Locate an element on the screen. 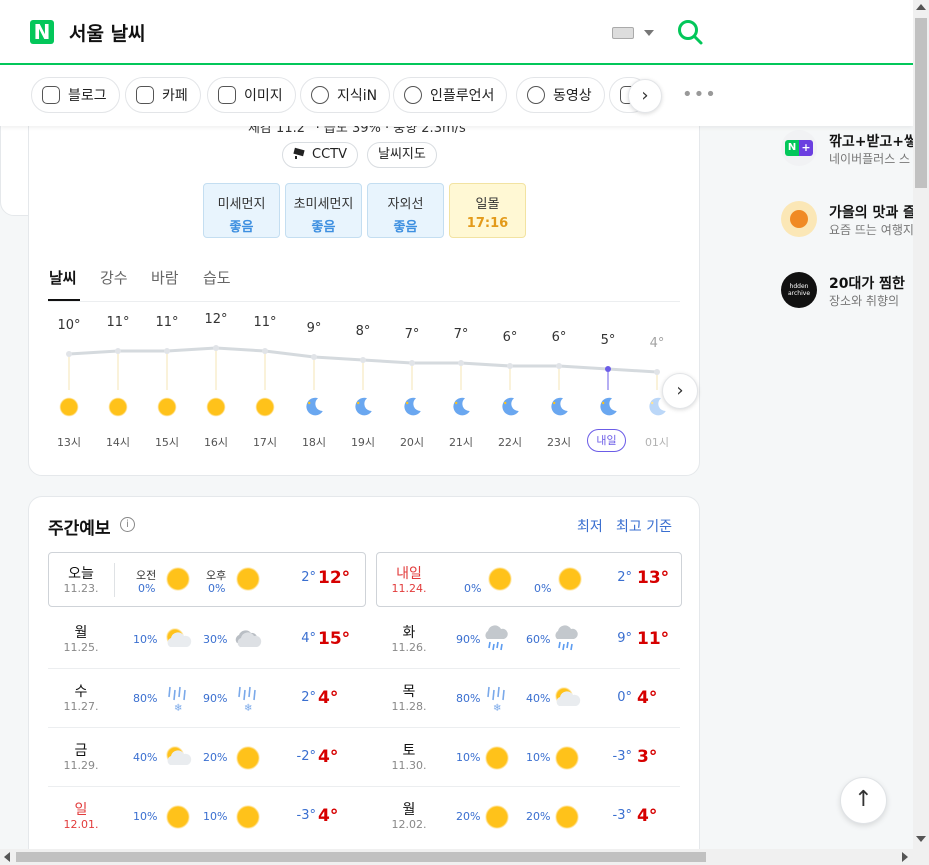  chip-video: 동영상 is located at coordinates (560, 95).